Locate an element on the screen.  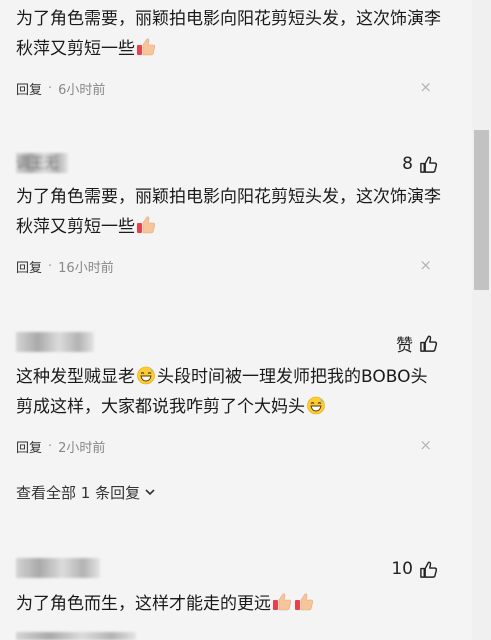
comment-meta: 回复 · 2小时前 is located at coordinates (226, 446).